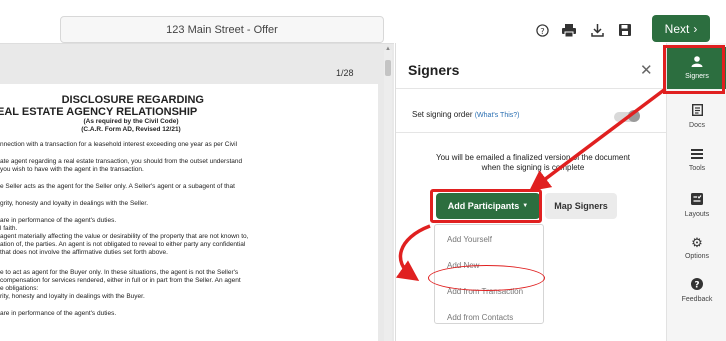 This screenshot has width=726, height=341. I want to click on nav-label: Tools, so click(697, 168).